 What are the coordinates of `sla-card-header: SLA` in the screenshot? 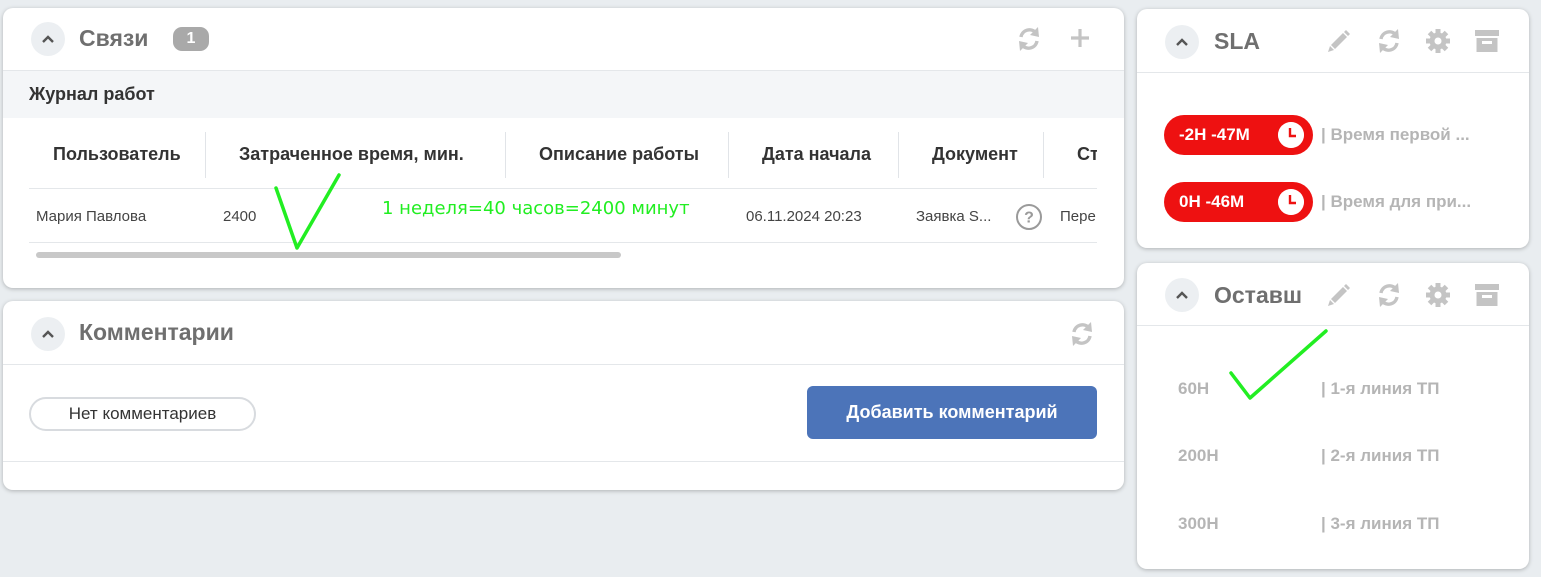 It's located at (1333, 41).